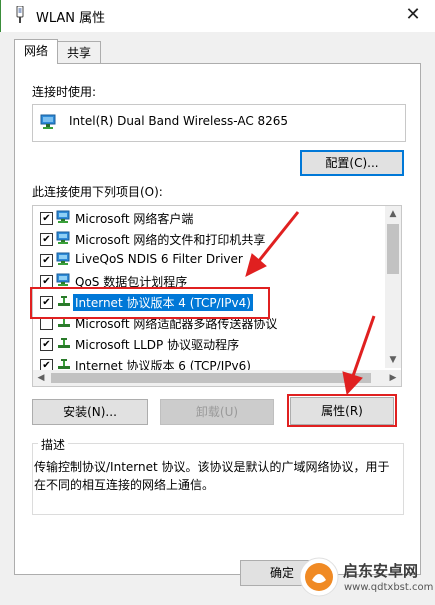 The height and width of the screenshot is (605, 435). I want to click on list-item: ✔ Internet 协议版本 4 (TCP/IPv4), so click(209, 302).